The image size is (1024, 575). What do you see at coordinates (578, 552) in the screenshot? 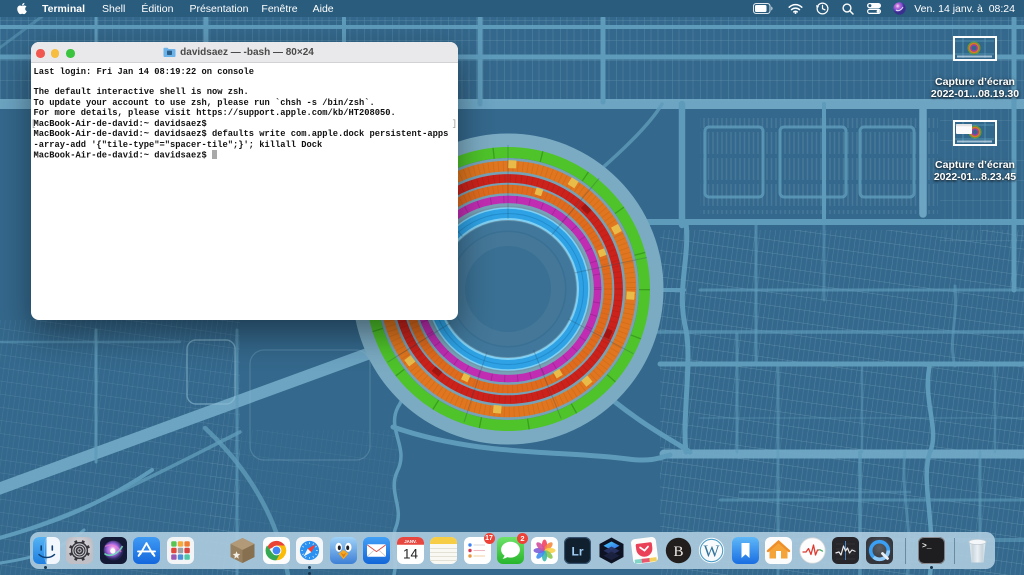
I see `svg-text: Lr` at bounding box center [578, 552].